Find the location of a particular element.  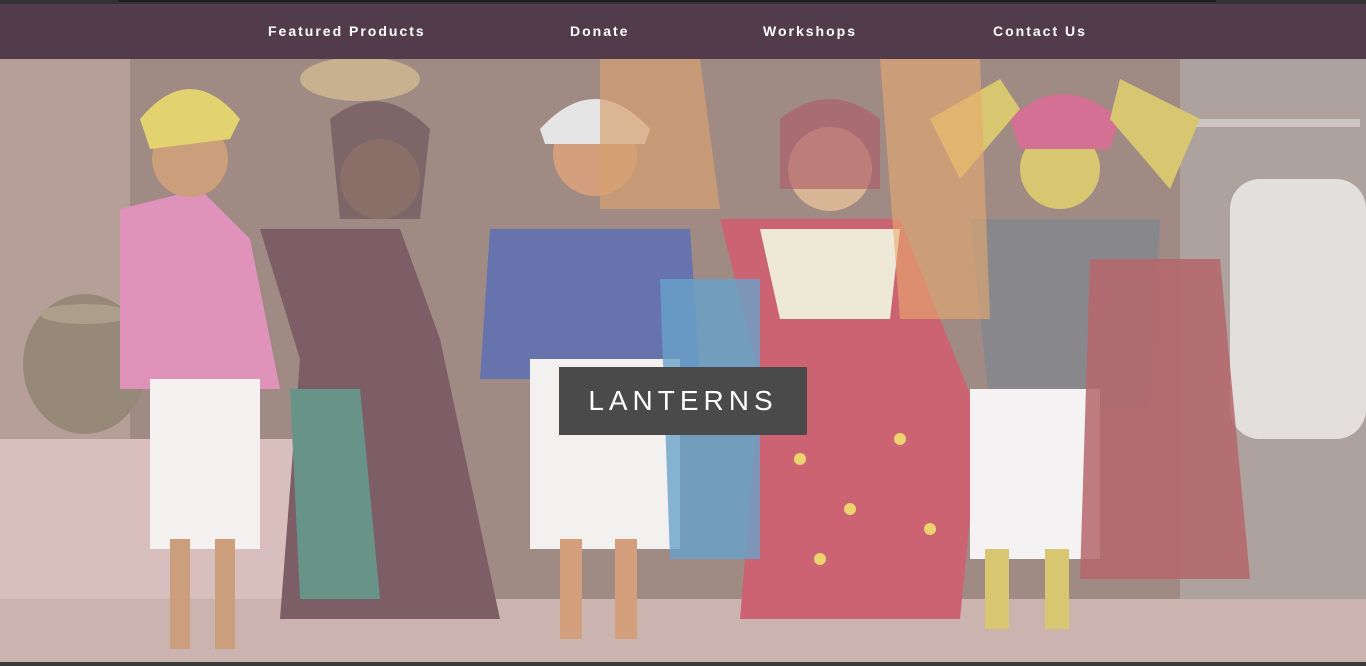

top-border-inner is located at coordinates (667, 1).